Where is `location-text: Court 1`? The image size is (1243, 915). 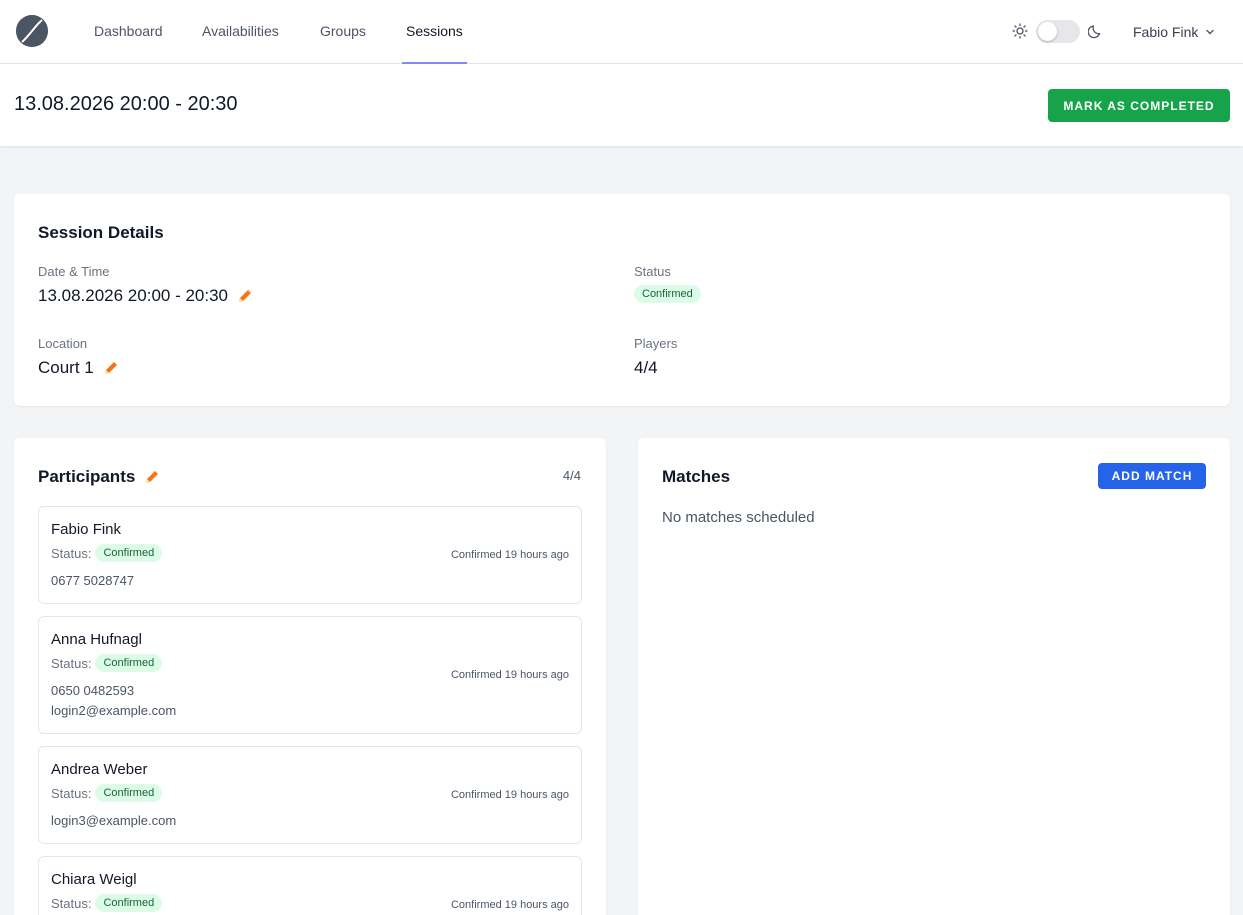
location-text: Court 1 is located at coordinates (66, 367).